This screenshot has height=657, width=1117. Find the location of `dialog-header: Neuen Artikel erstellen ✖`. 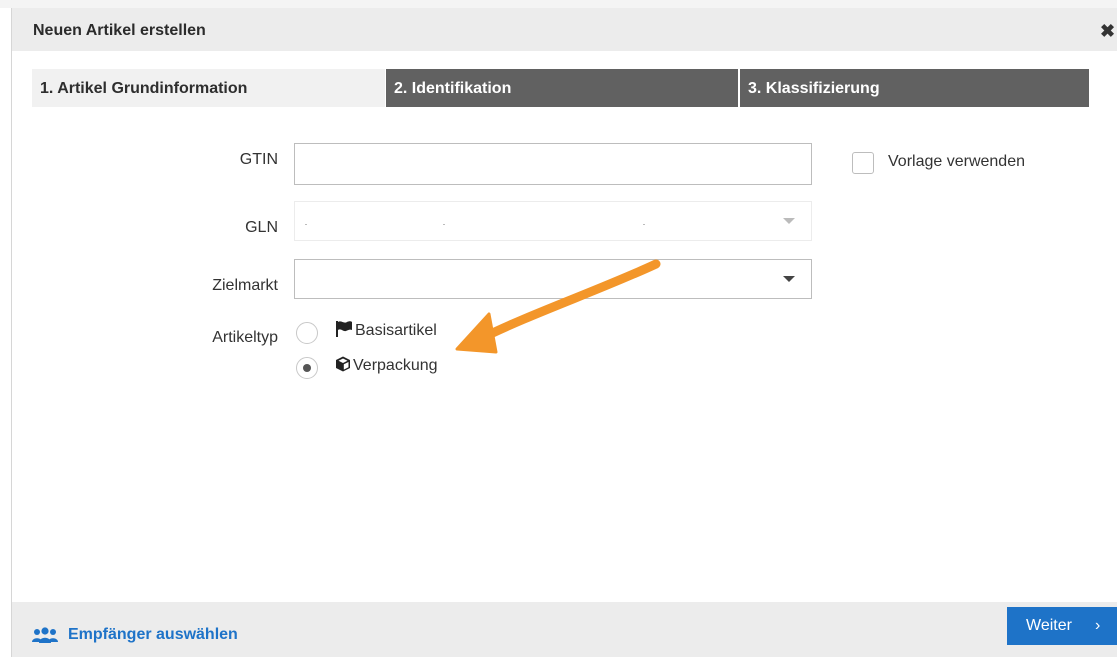

dialog-header: Neuen Artikel erstellen ✖ is located at coordinates (564, 29).